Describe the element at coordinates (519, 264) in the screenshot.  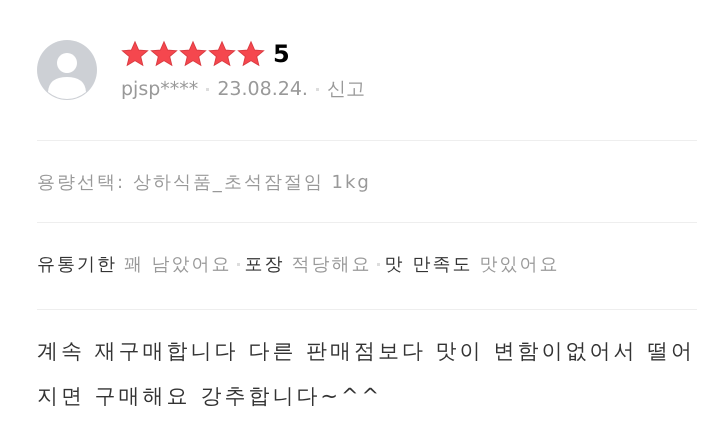
I see `attribute-value: 맛있어요` at that location.